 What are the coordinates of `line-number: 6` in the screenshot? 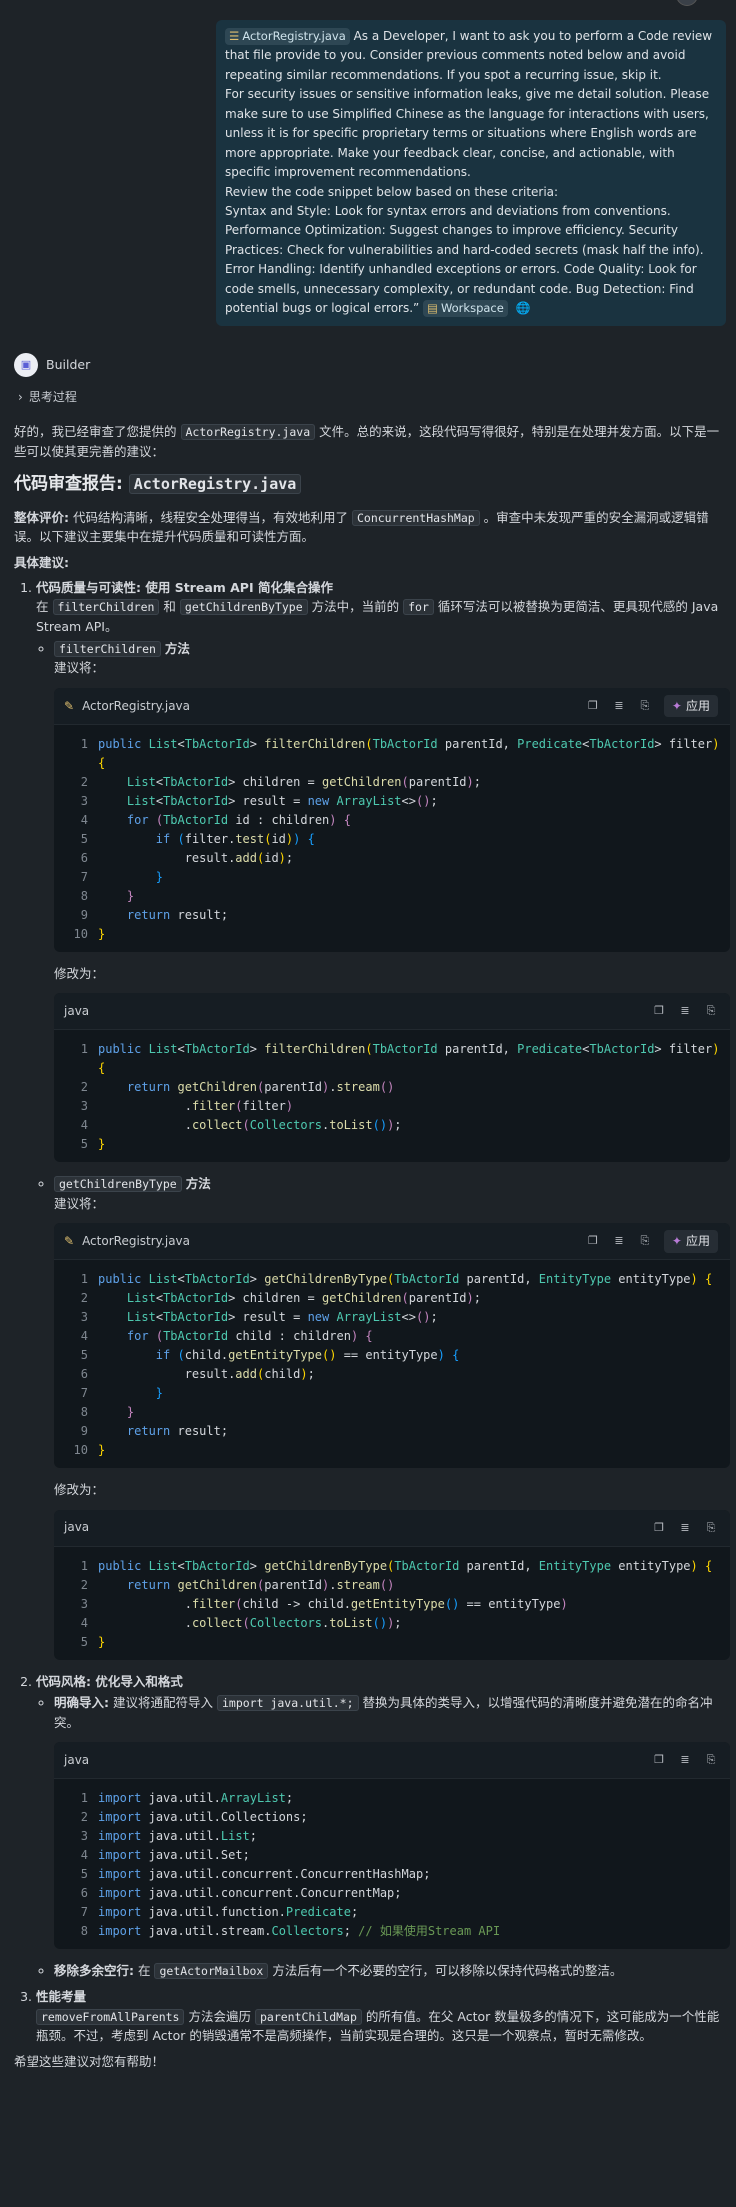 It's located at (84, 1893).